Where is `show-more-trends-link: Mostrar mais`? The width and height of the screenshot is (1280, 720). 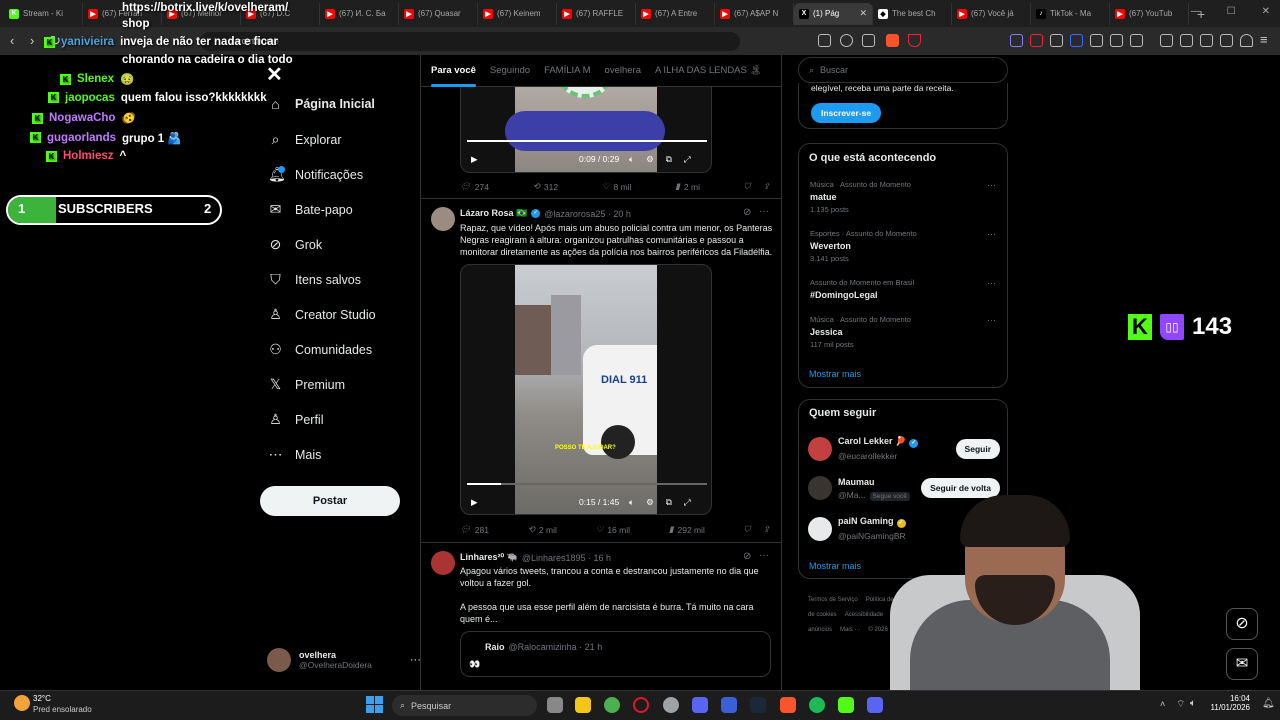 show-more-trends-link: Mostrar mais is located at coordinates (835, 374).